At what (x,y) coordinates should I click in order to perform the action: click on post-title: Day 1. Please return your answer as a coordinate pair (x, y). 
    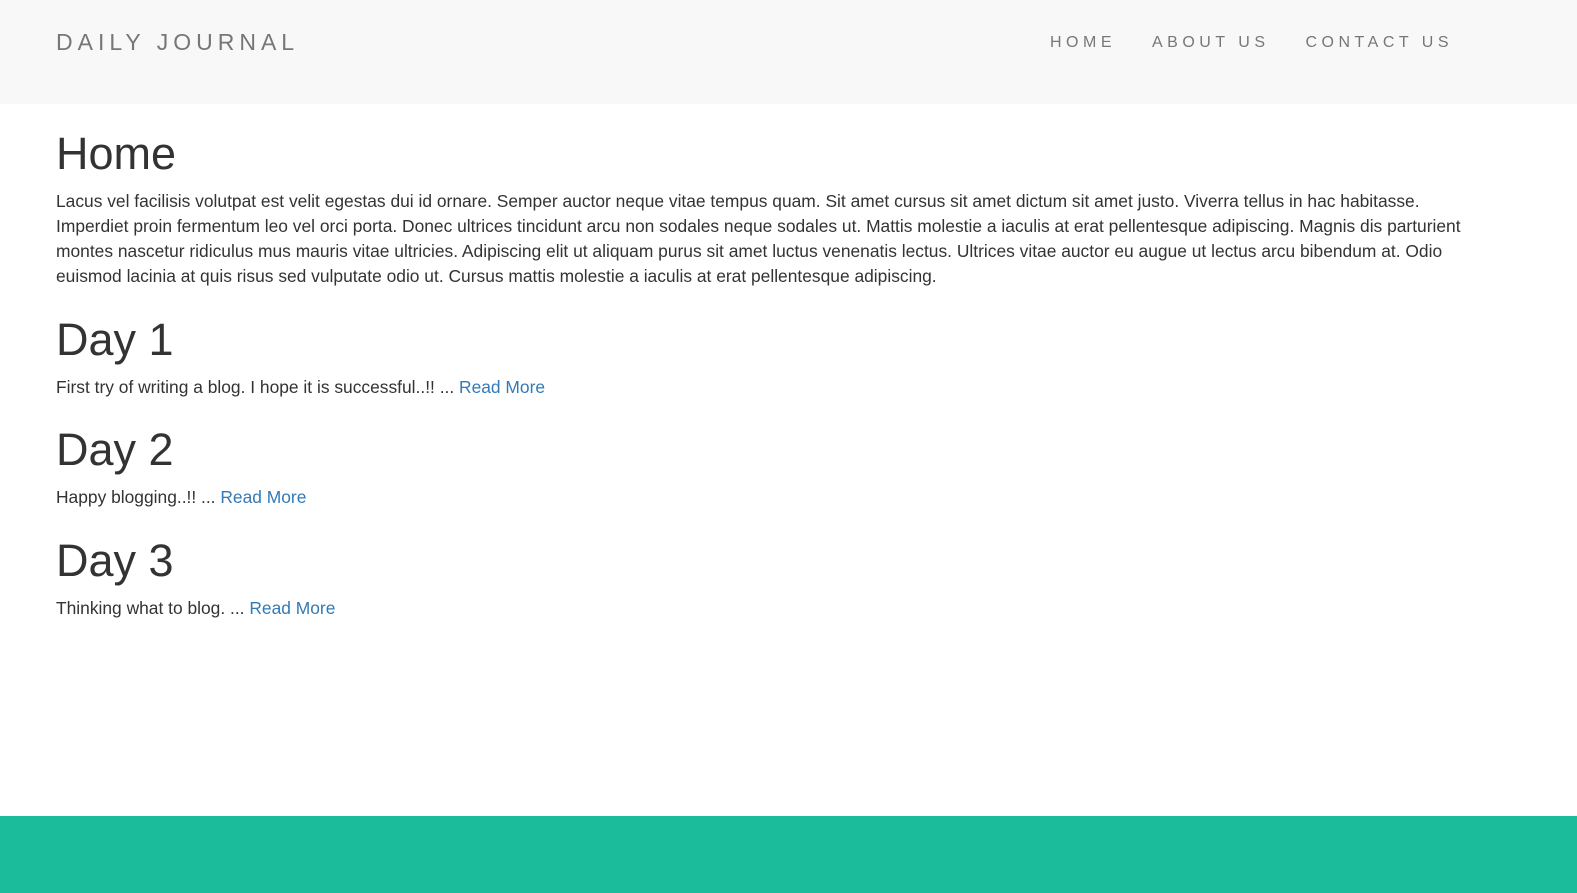
    Looking at the image, I should click on (115, 339).